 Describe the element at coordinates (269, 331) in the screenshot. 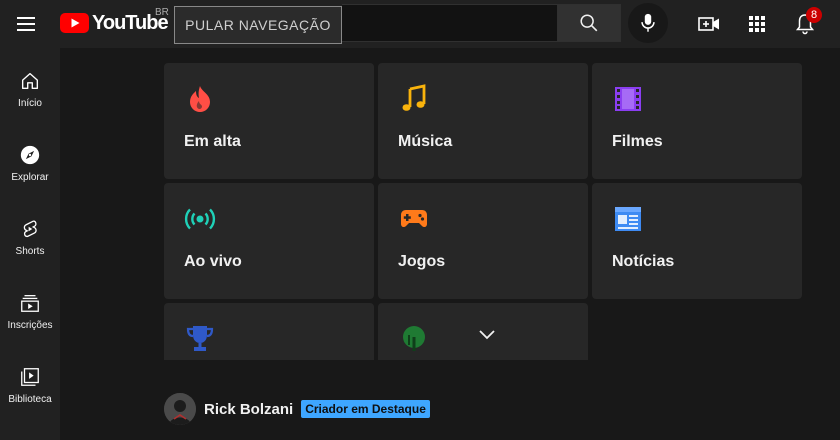

I see `category-card-sports` at that location.